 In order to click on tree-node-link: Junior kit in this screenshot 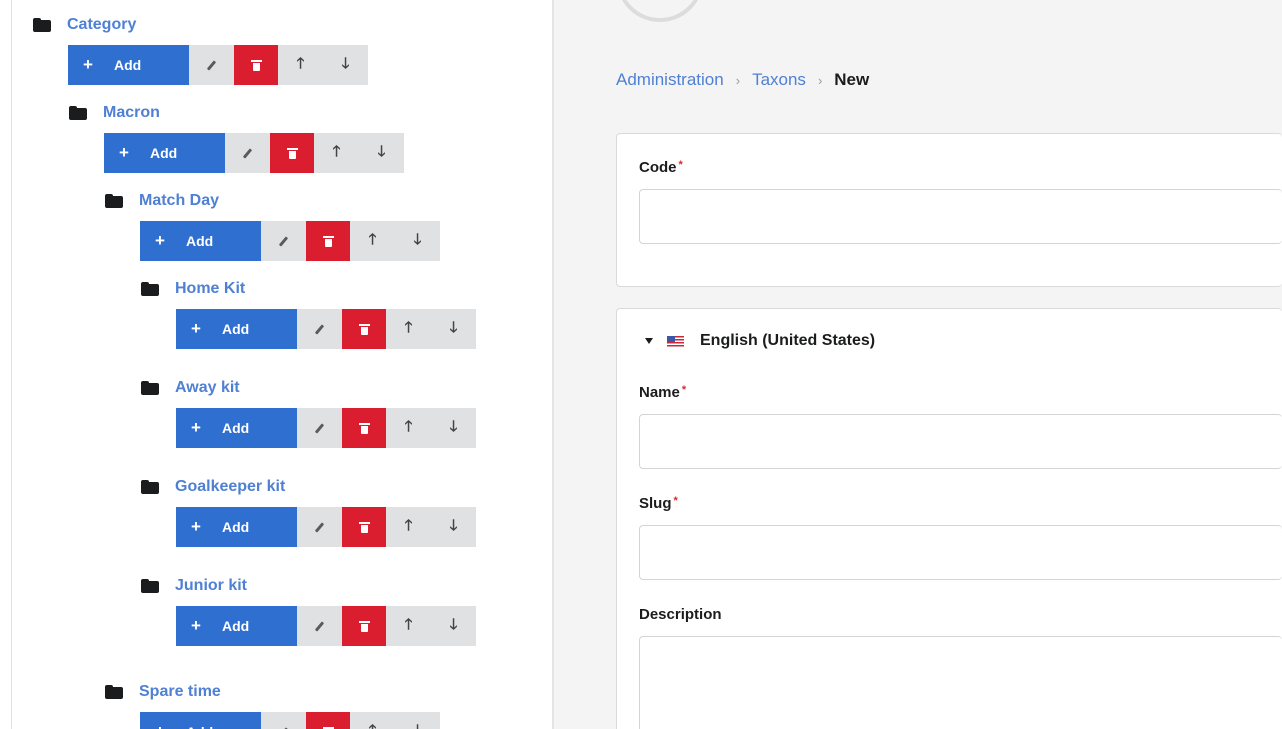, I will do `click(211, 586)`.